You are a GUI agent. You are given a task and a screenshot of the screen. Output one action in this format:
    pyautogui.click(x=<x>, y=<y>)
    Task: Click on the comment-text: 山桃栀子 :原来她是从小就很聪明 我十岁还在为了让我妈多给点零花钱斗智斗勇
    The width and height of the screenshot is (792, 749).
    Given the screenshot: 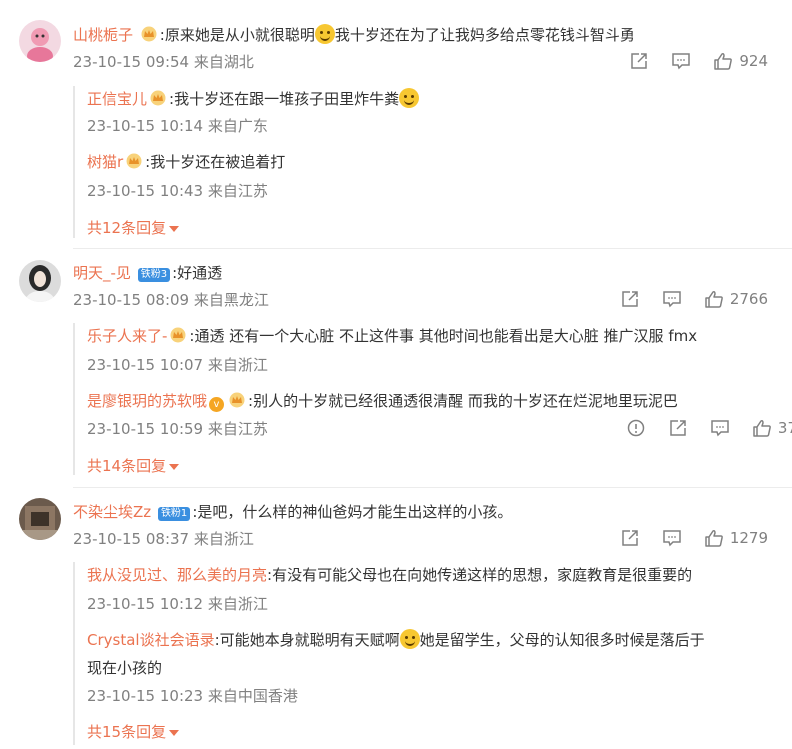 What is the action you would take?
    pyautogui.click(x=354, y=34)
    